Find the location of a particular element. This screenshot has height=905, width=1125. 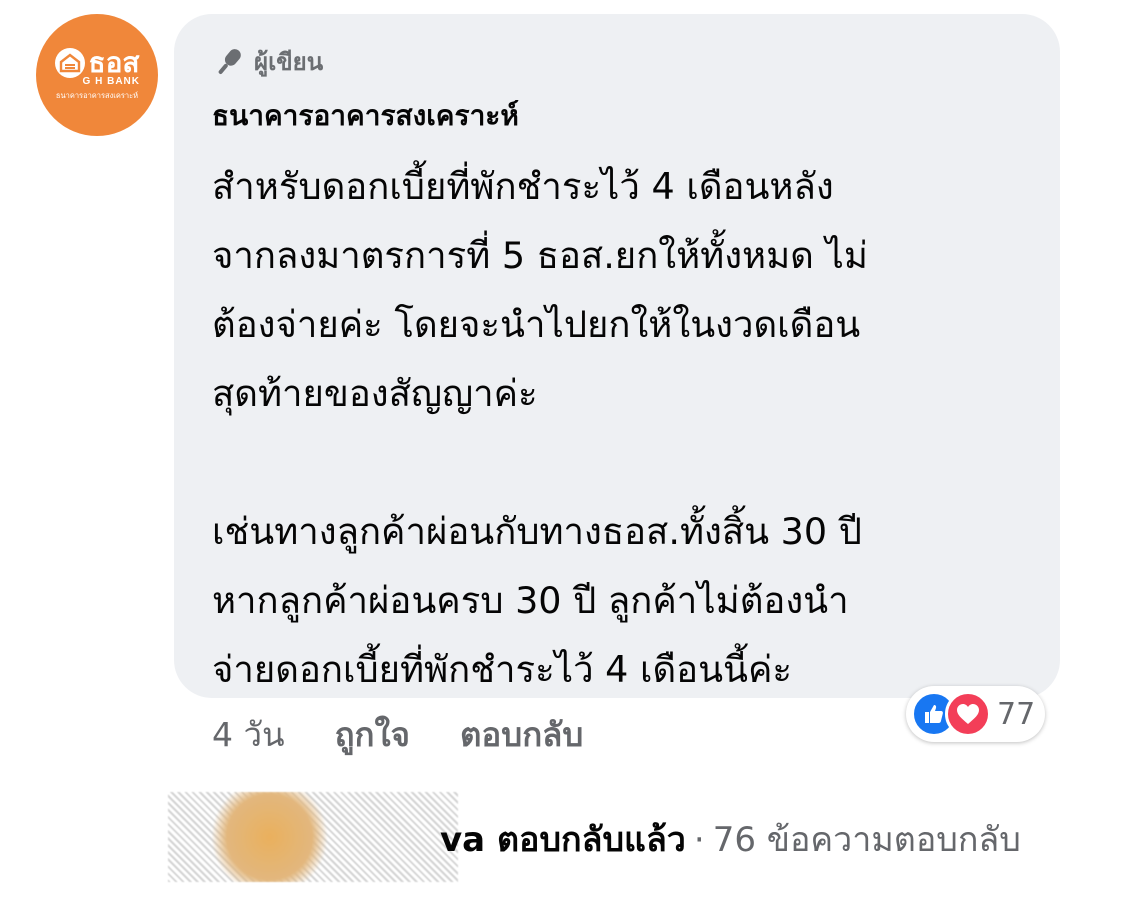

reply-button: ตอบกลับ is located at coordinates (521, 734).